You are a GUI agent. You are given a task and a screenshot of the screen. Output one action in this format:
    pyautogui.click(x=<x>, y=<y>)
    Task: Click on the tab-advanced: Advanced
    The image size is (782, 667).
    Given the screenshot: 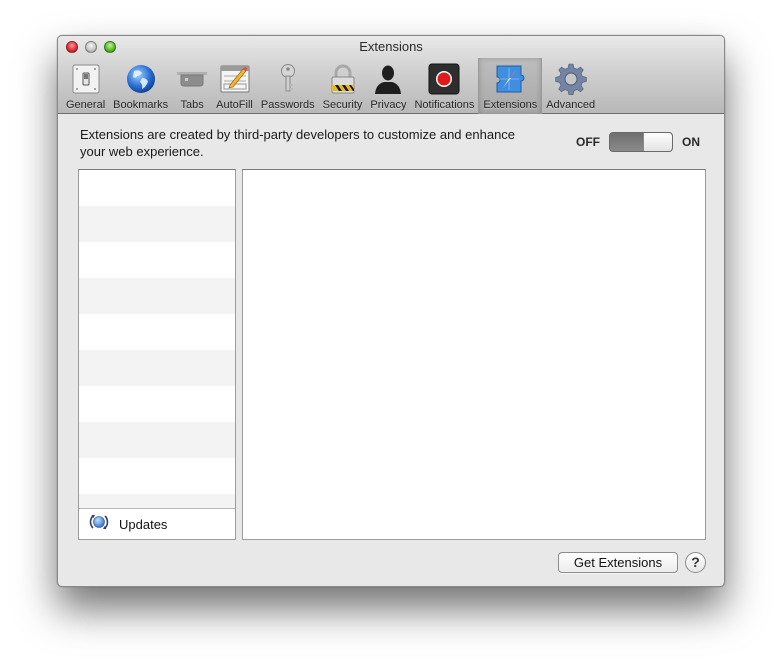 What is the action you would take?
    pyautogui.click(x=570, y=86)
    